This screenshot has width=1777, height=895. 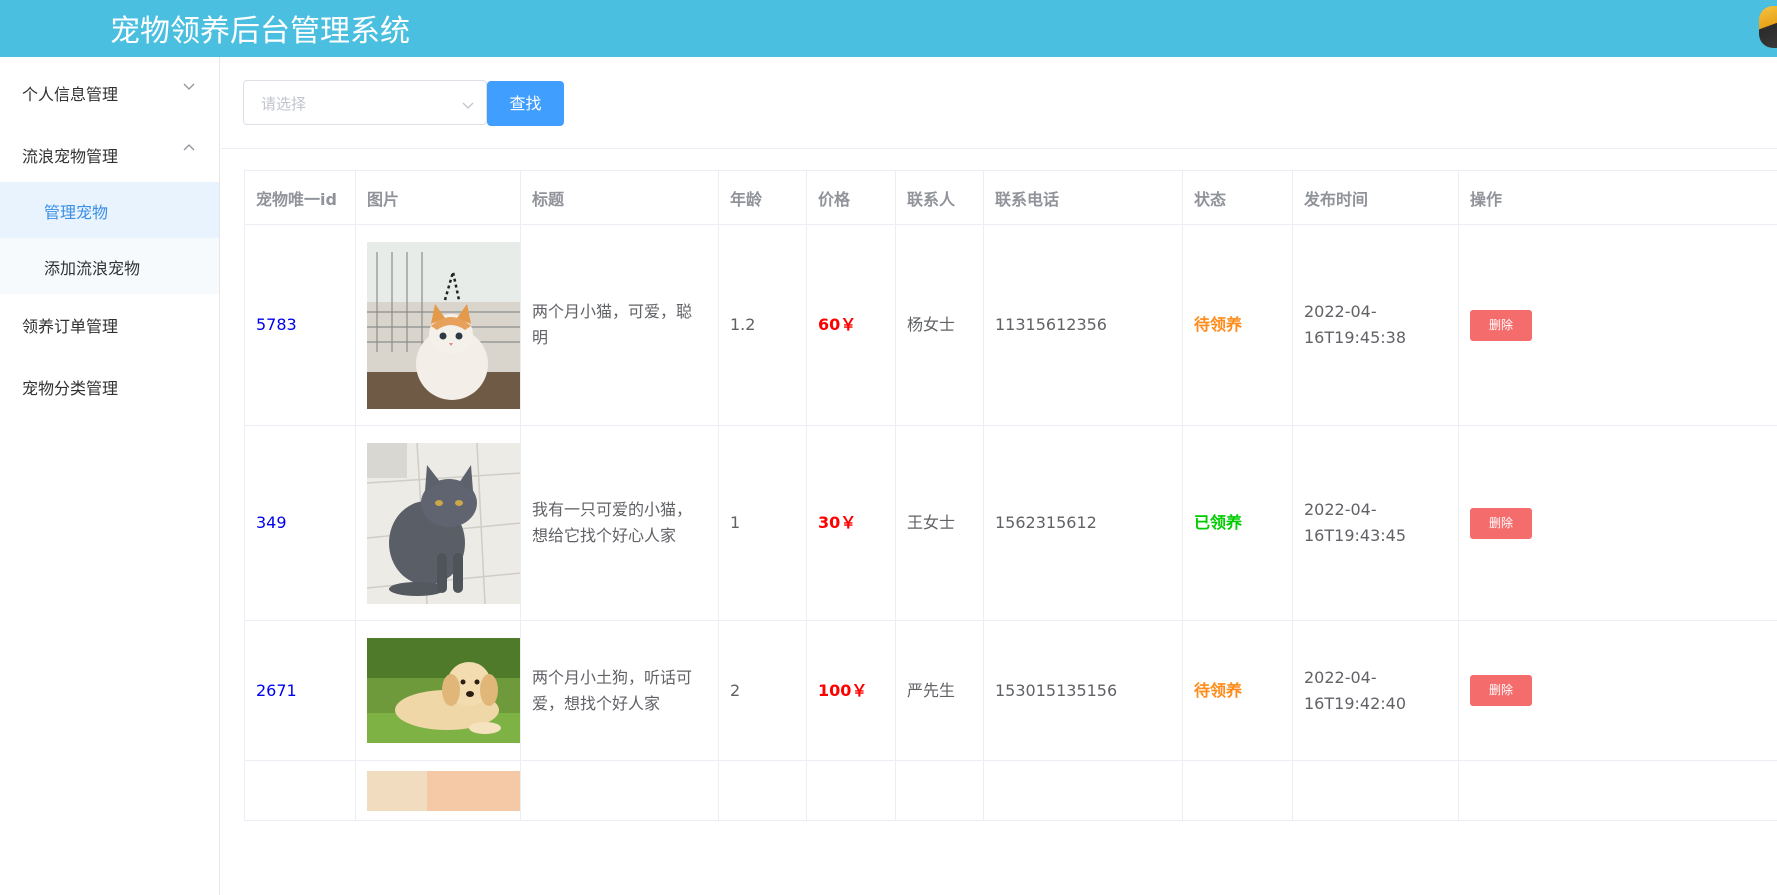 What do you see at coordinates (619, 690) in the screenshot?
I see `pet-title: 两个月小土狗，听话可爱，想找个好人家` at bounding box center [619, 690].